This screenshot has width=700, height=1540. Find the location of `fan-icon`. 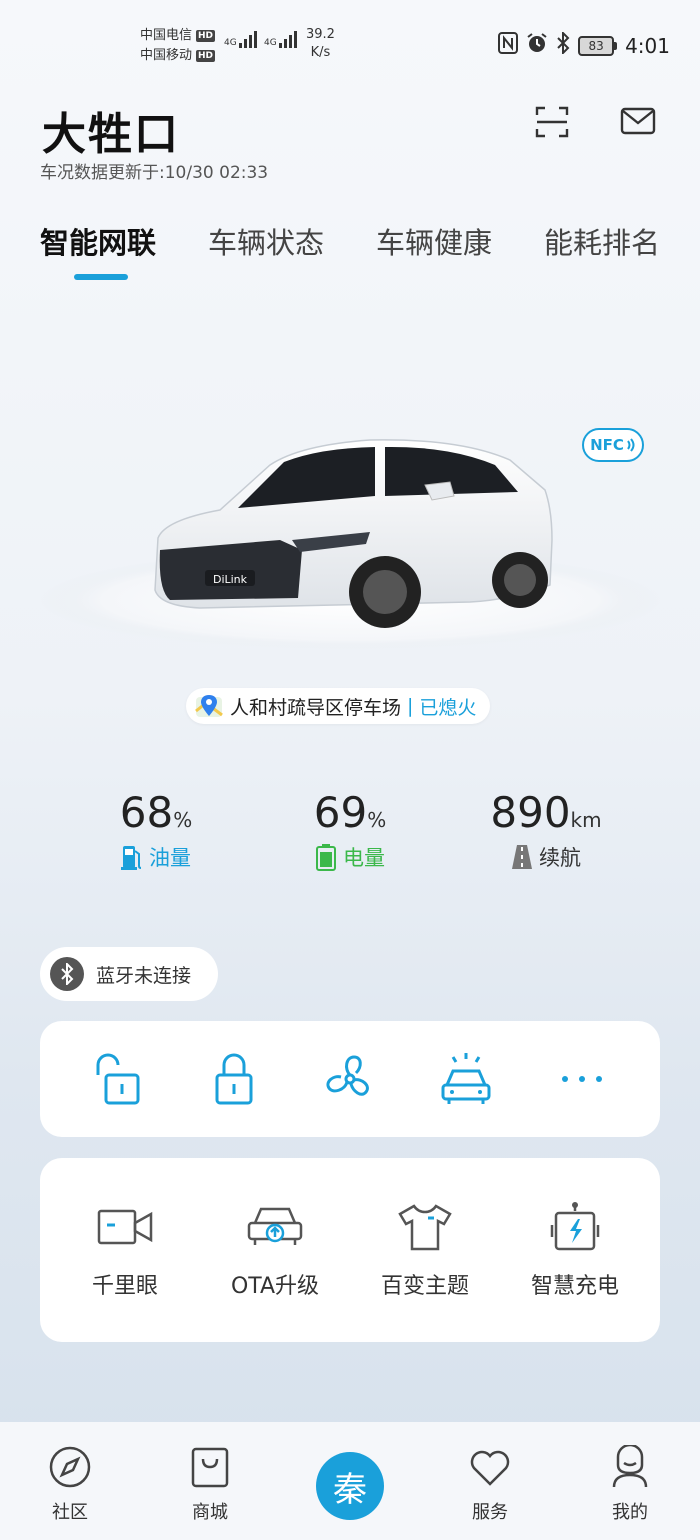

fan-icon is located at coordinates (347, 1075).